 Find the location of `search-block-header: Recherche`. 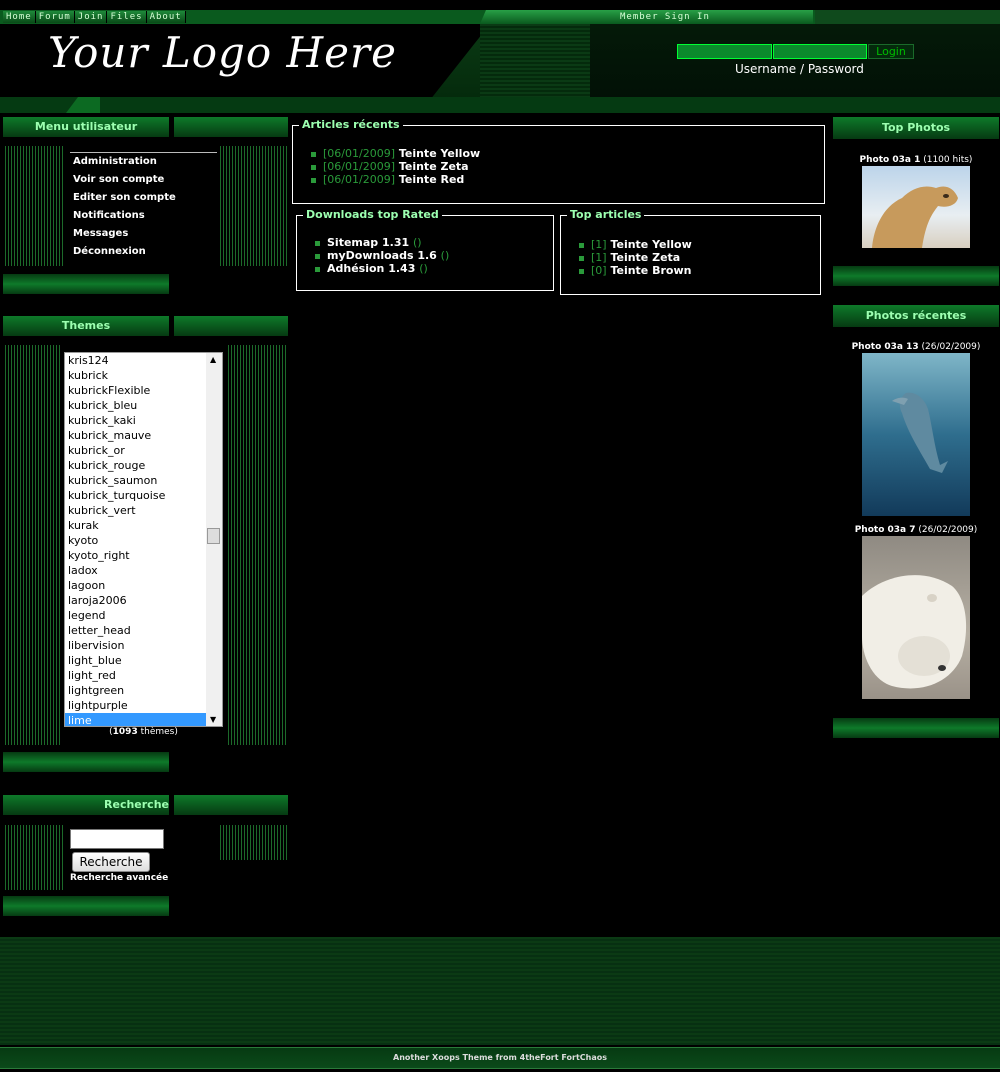

search-block-header: Recherche is located at coordinates (86, 805).